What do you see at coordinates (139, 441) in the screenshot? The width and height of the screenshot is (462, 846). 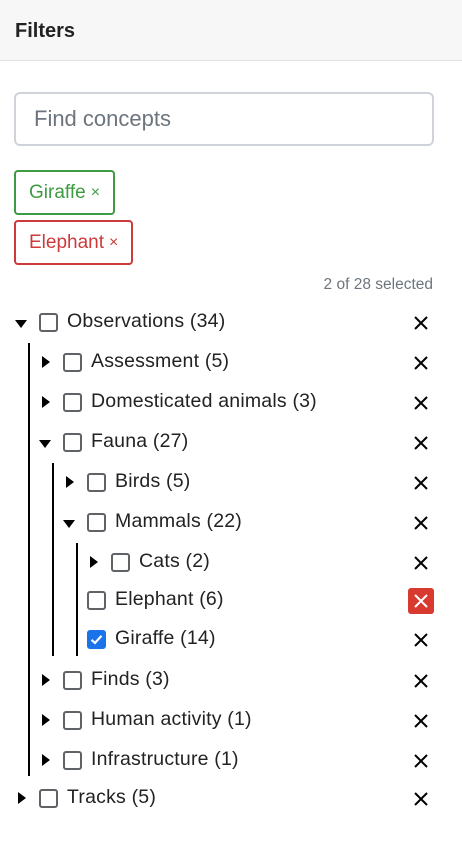 I see `node-label: Fauna (27)` at bounding box center [139, 441].